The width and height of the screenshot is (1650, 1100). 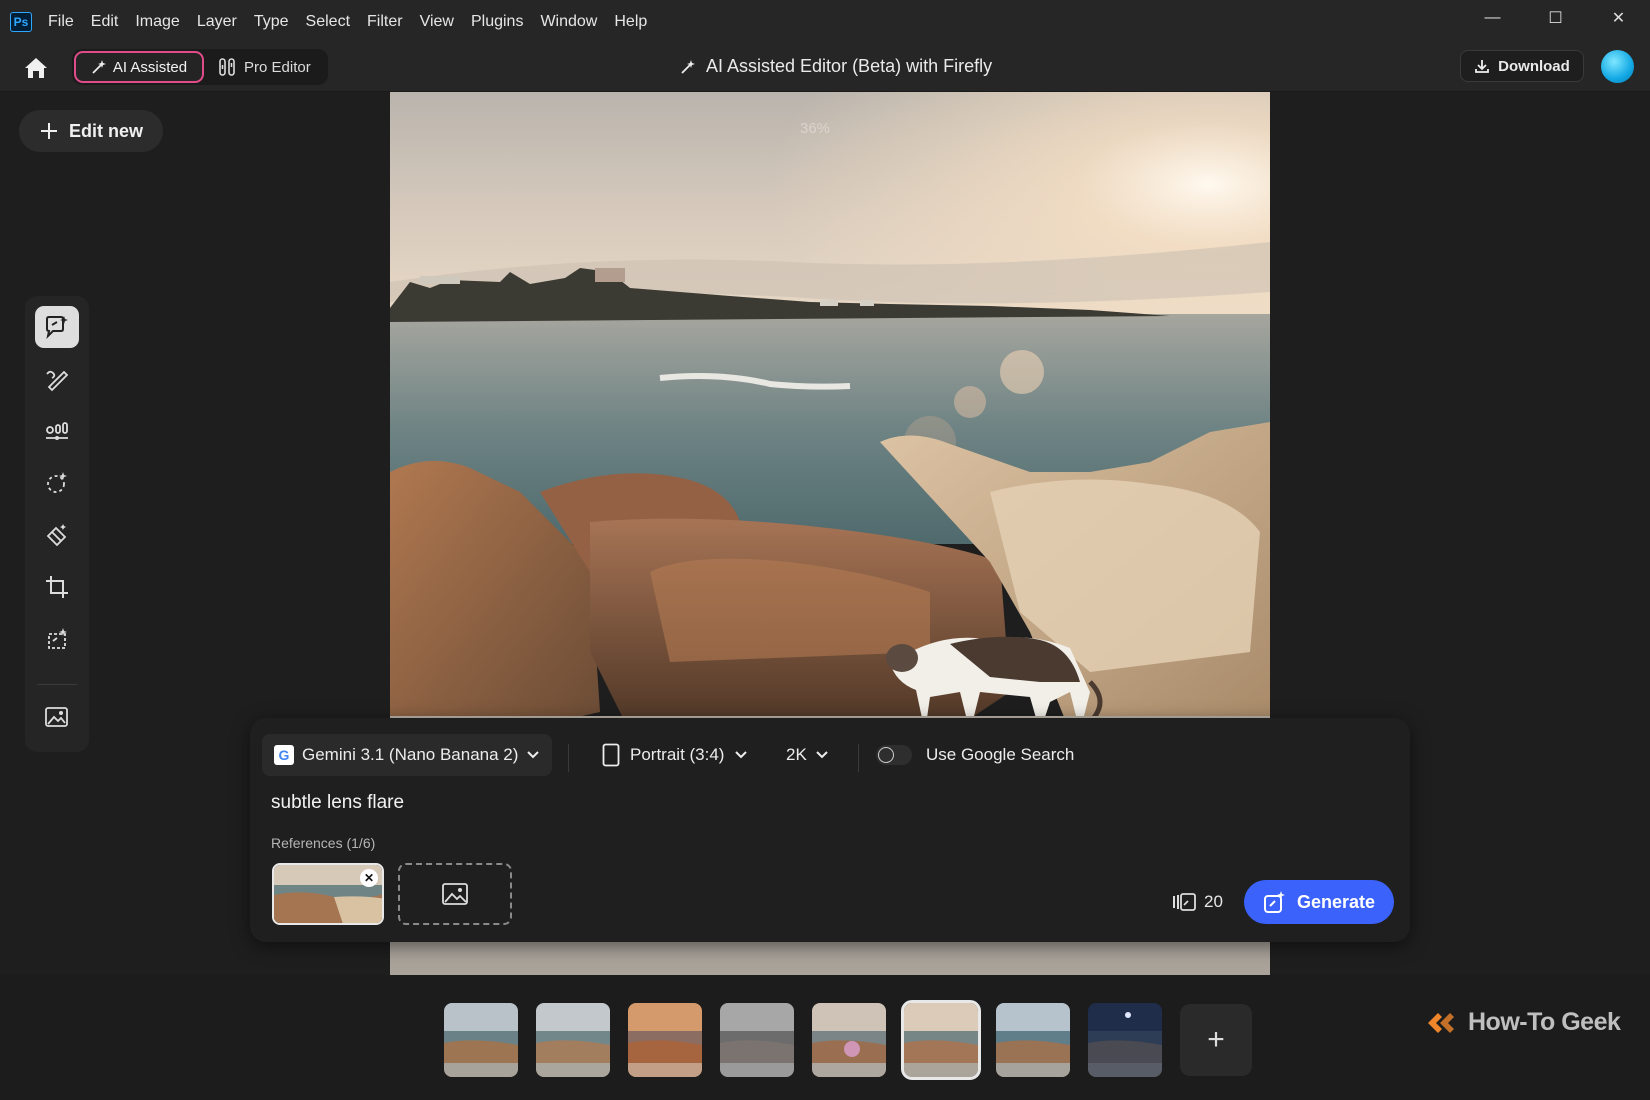 What do you see at coordinates (1000, 754) in the screenshot?
I see `google-search-label: Use Google Search` at bounding box center [1000, 754].